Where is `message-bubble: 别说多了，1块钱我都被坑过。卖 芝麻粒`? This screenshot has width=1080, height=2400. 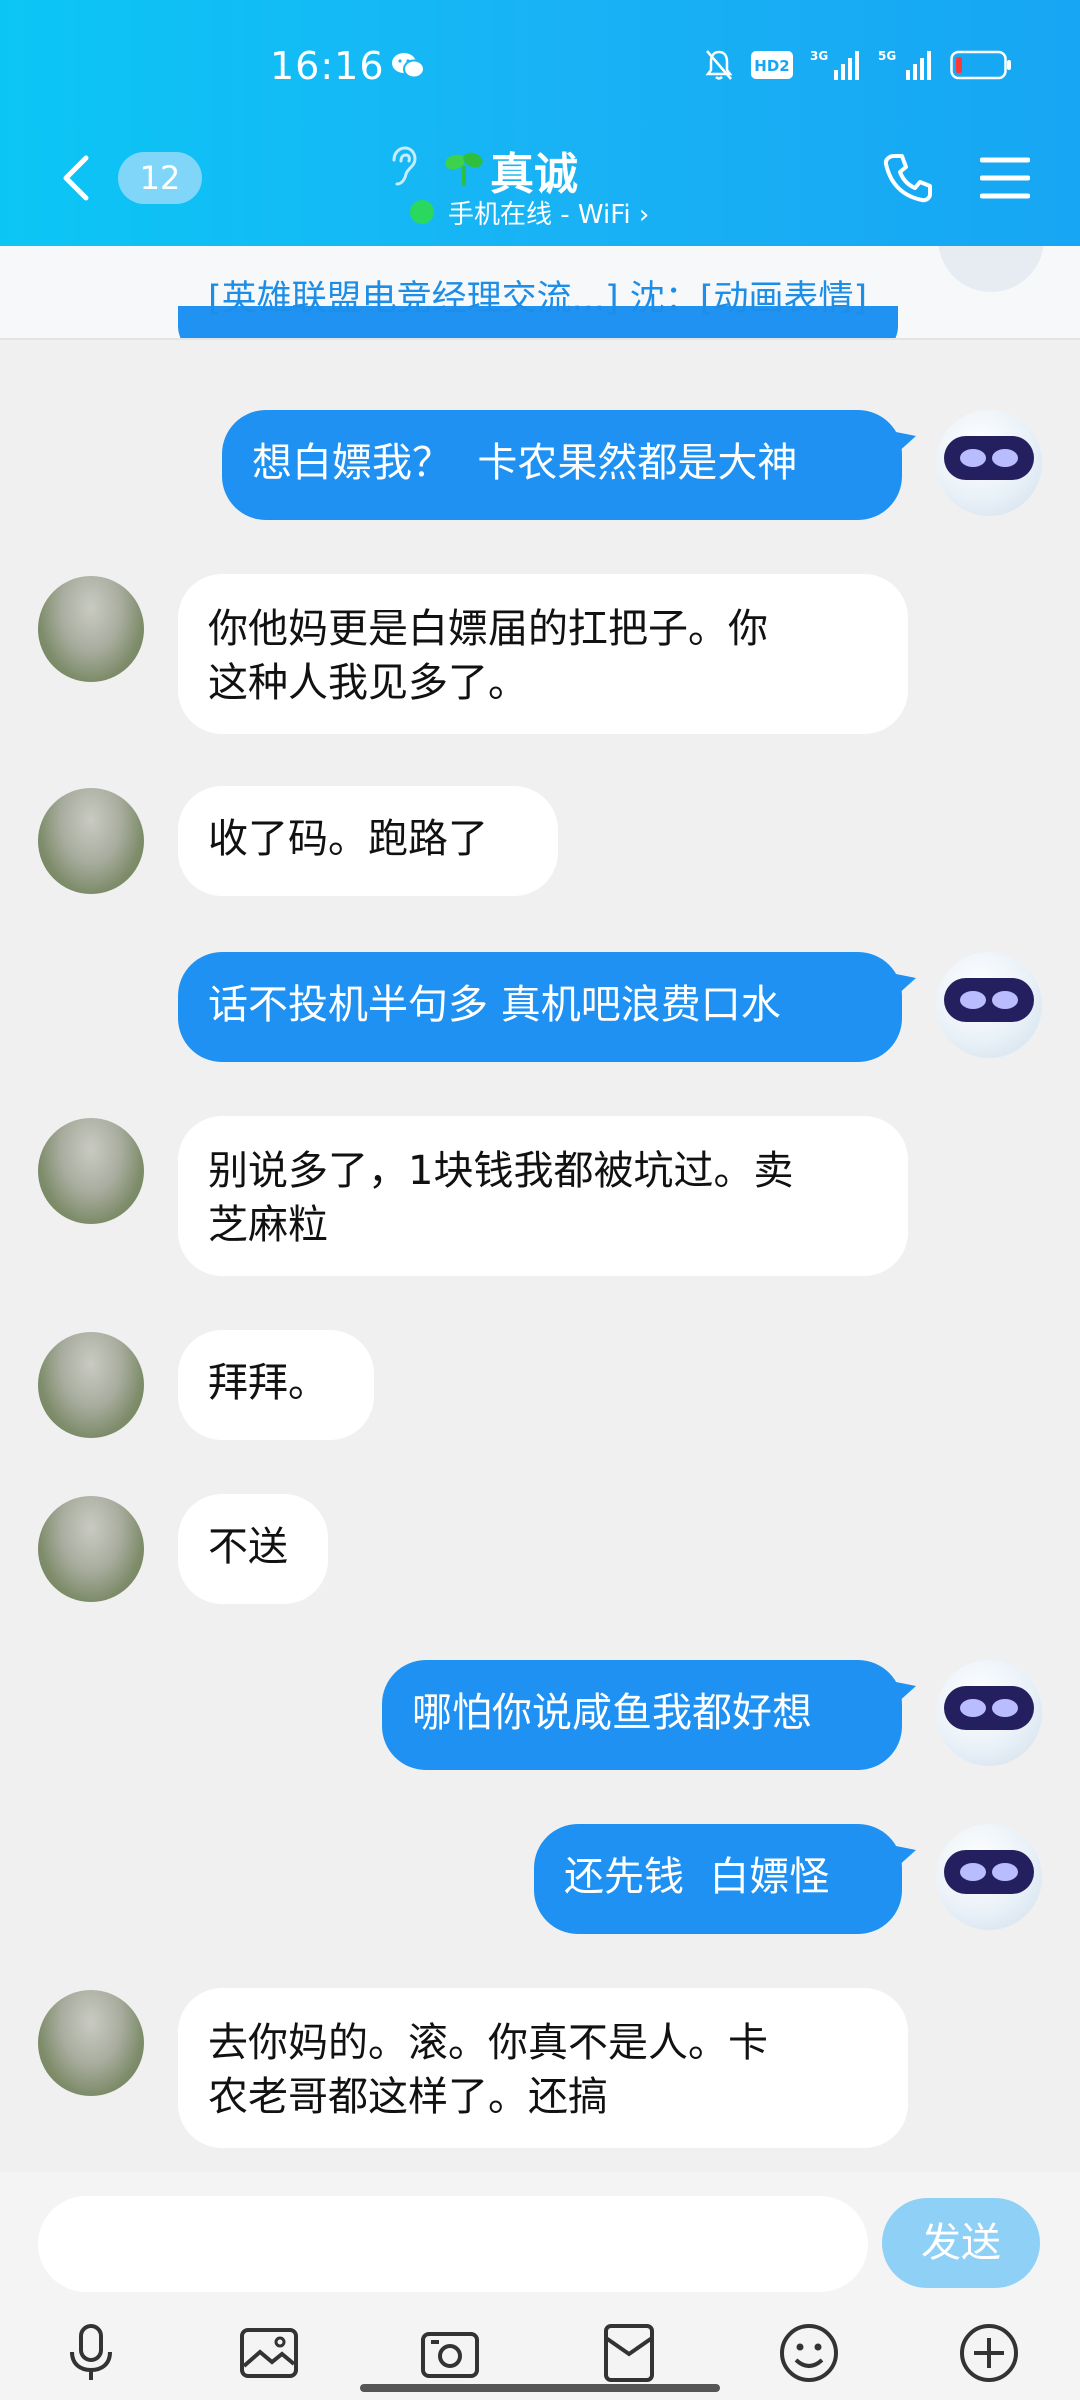 message-bubble: 别说多了，1块钱我都被坑过。卖 芝麻粒 is located at coordinates (543, 1196).